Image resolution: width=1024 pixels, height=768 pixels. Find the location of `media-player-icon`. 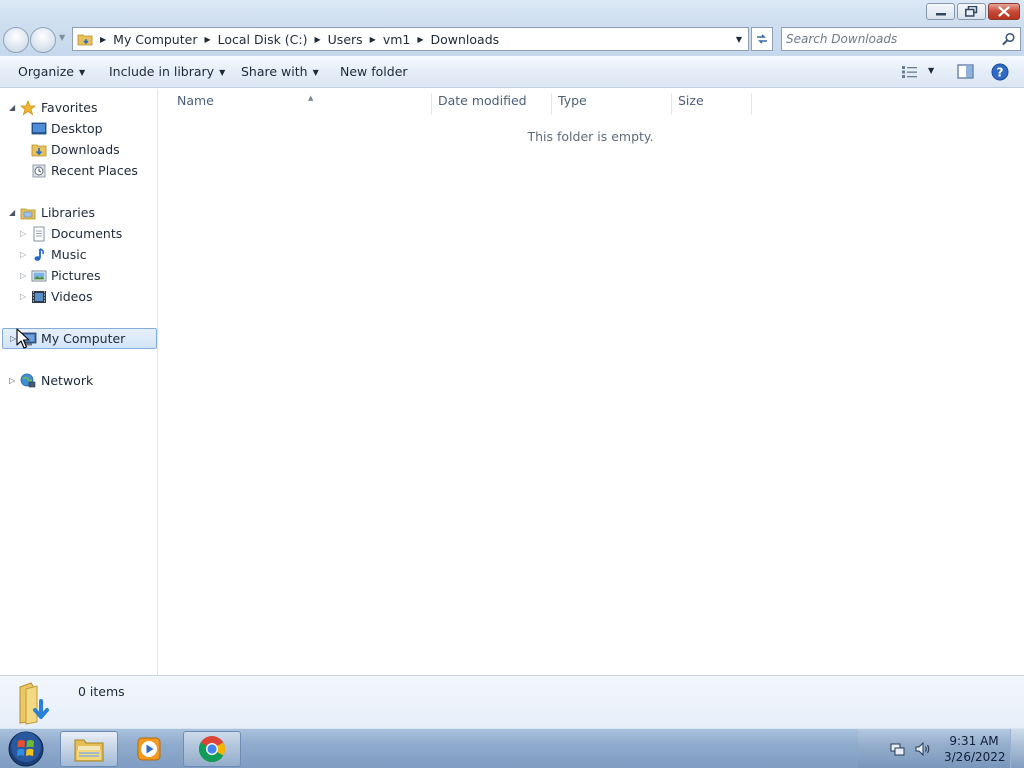

media-player-icon is located at coordinates (149, 749).